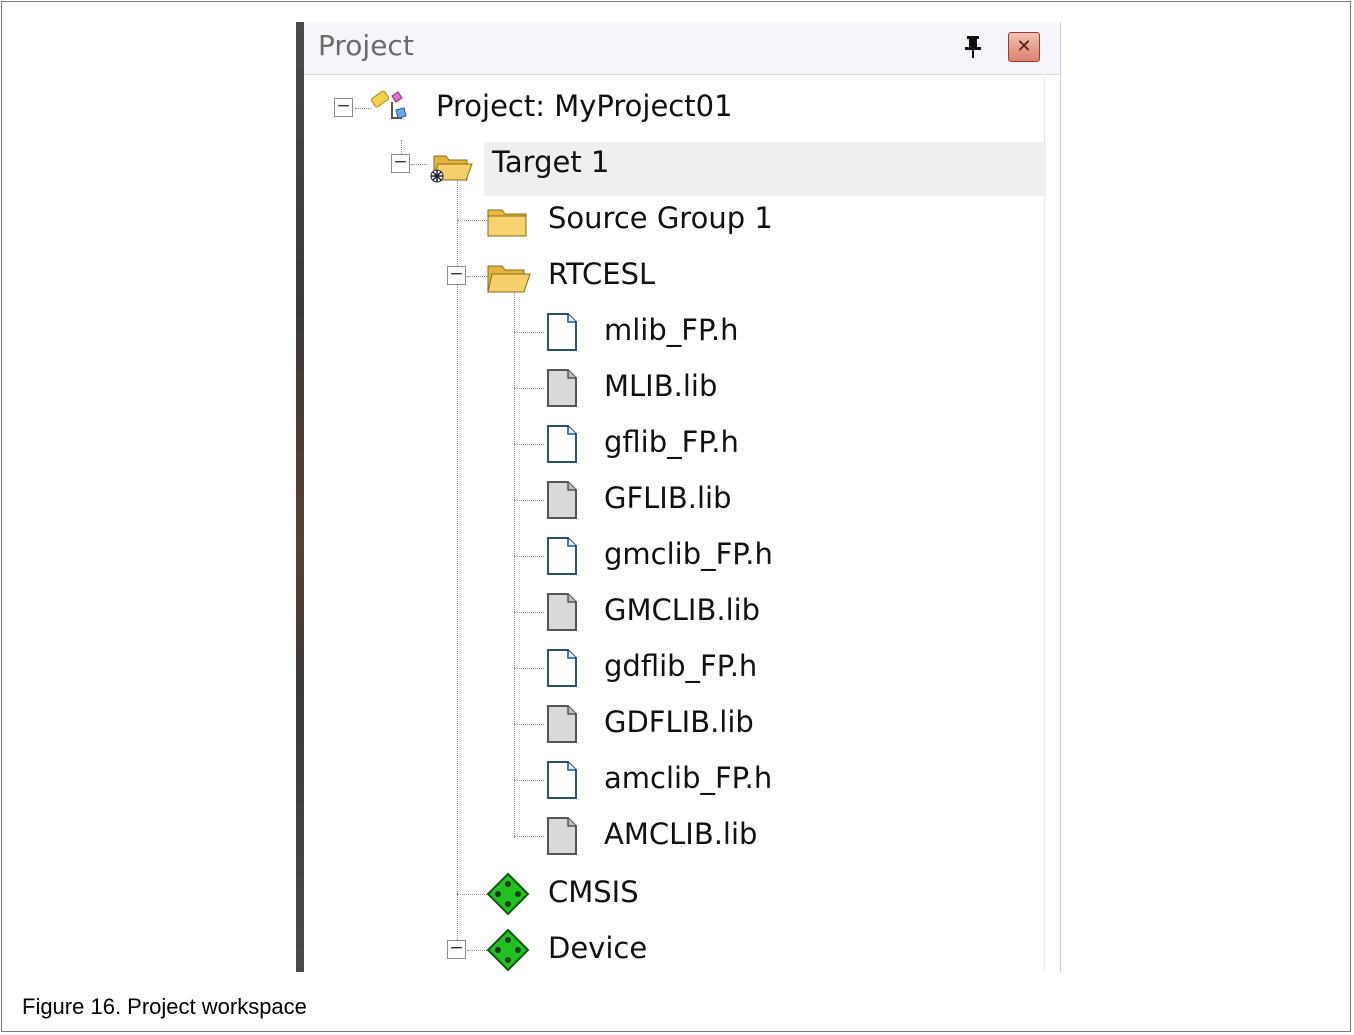 This screenshot has width=1354, height=1035. What do you see at coordinates (508, 224) in the screenshot?
I see `folder-icon` at bounding box center [508, 224].